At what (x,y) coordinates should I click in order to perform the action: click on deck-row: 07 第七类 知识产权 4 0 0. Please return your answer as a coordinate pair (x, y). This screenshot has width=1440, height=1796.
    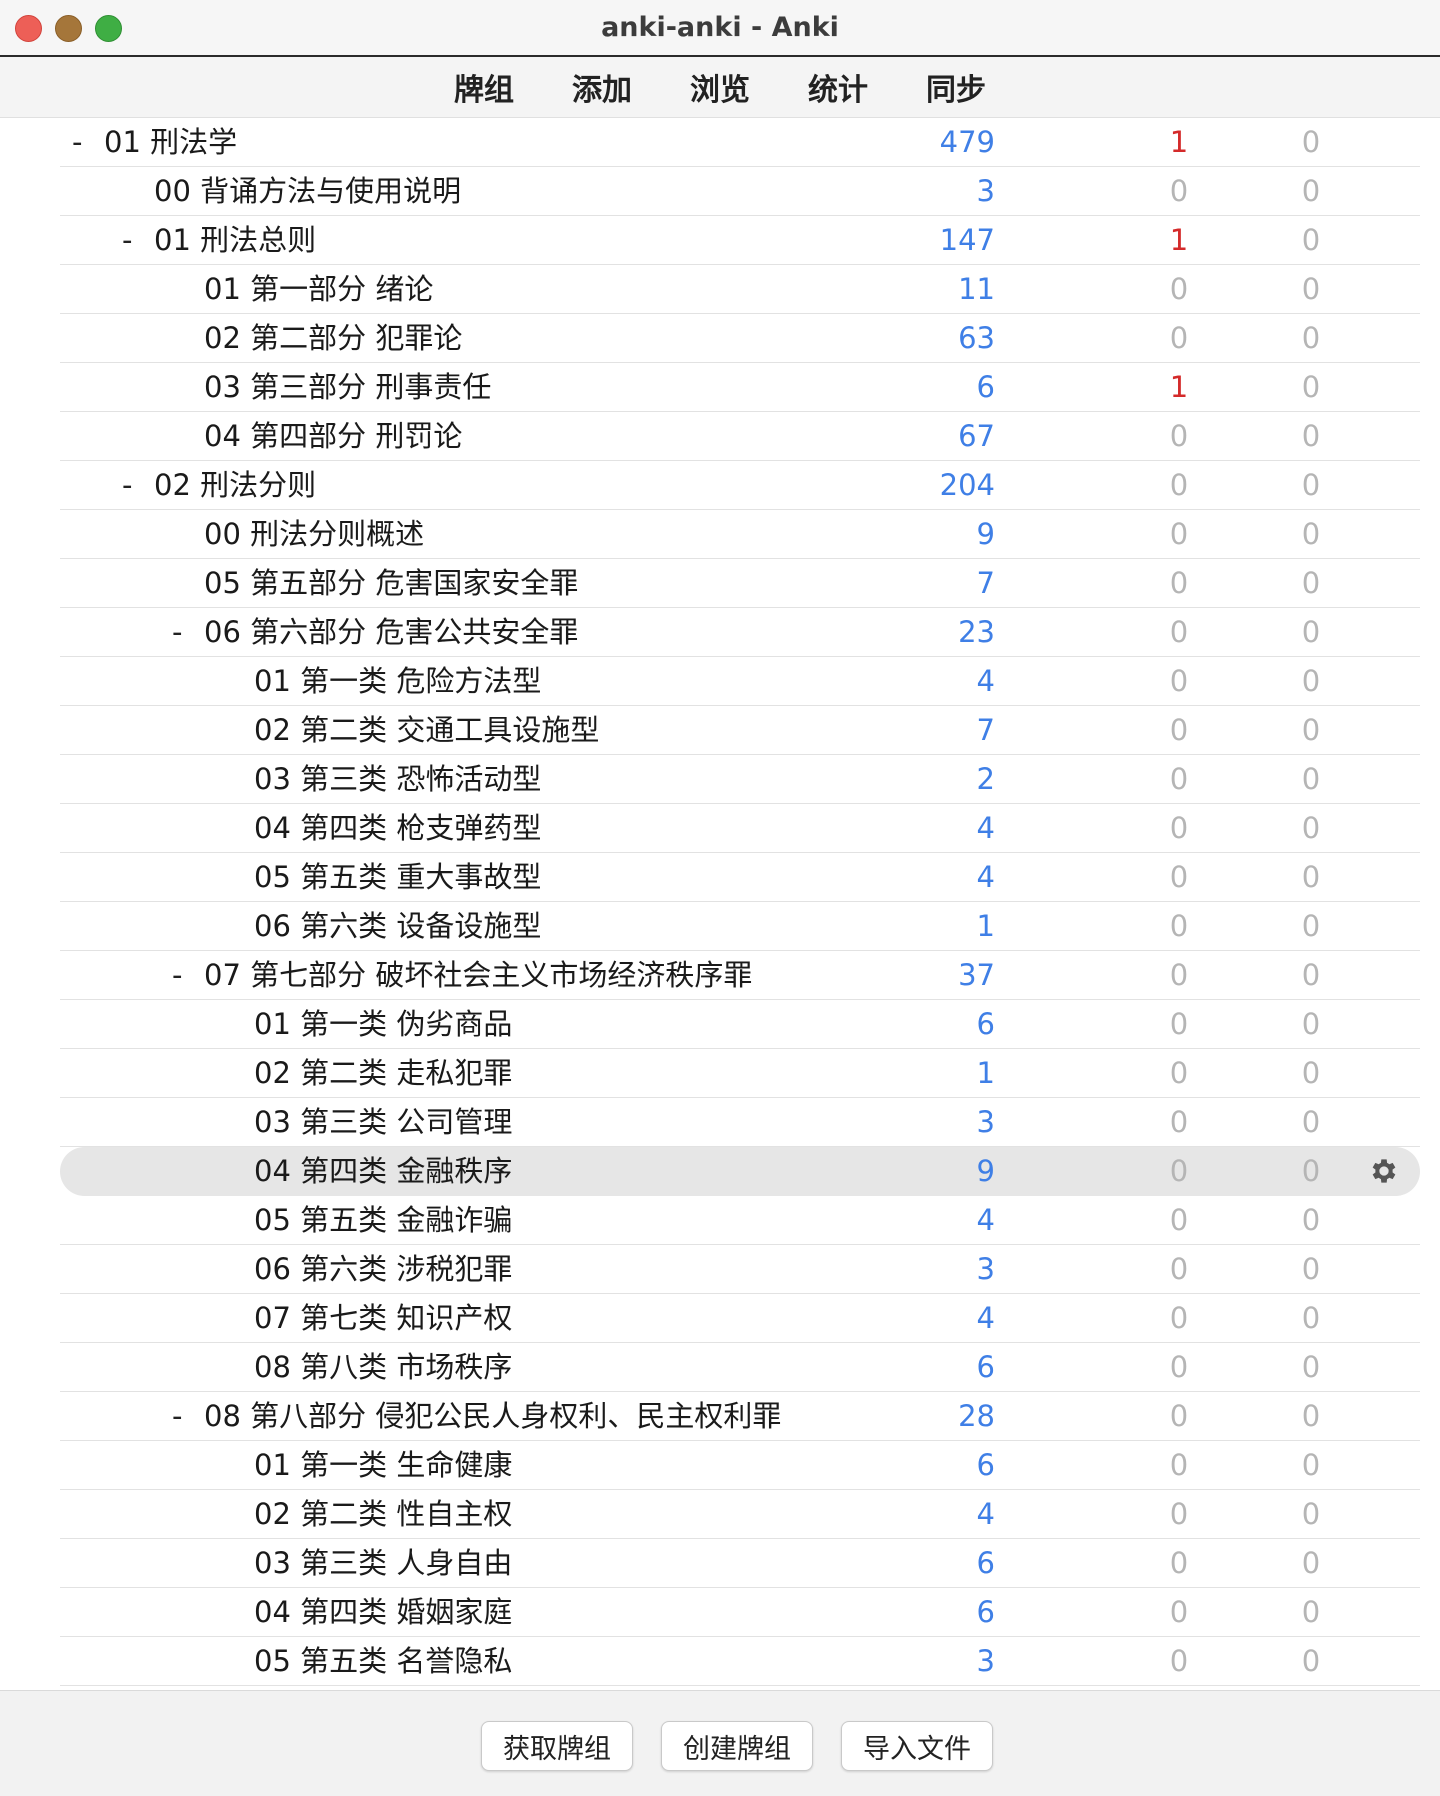
    Looking at the image, I should click on (740, 1318).